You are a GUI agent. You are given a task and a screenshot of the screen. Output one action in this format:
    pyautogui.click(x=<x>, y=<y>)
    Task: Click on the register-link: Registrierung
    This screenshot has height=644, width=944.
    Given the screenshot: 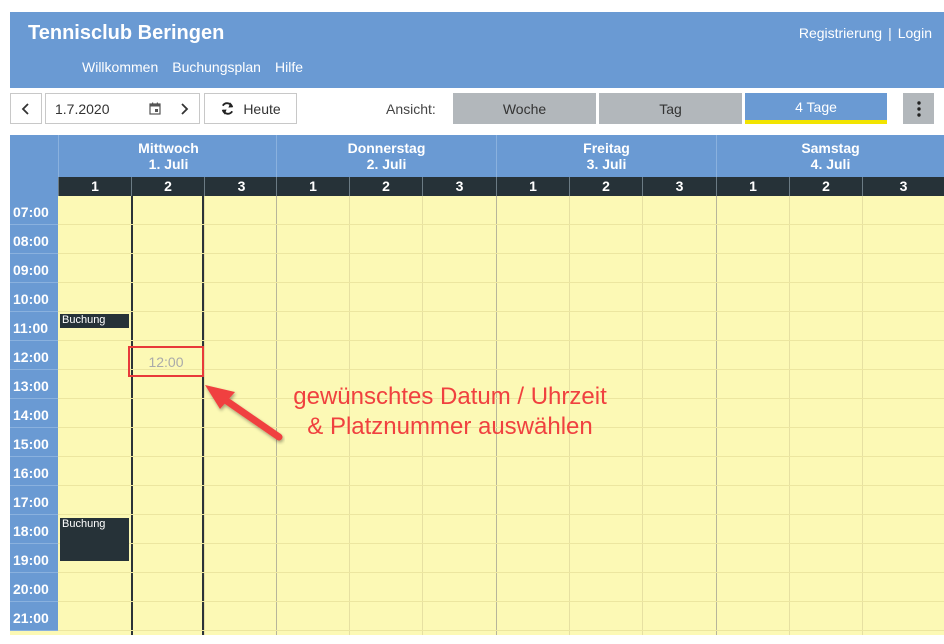 What is the action you would take?
    pyautogui.click(x=840, y=33)
    